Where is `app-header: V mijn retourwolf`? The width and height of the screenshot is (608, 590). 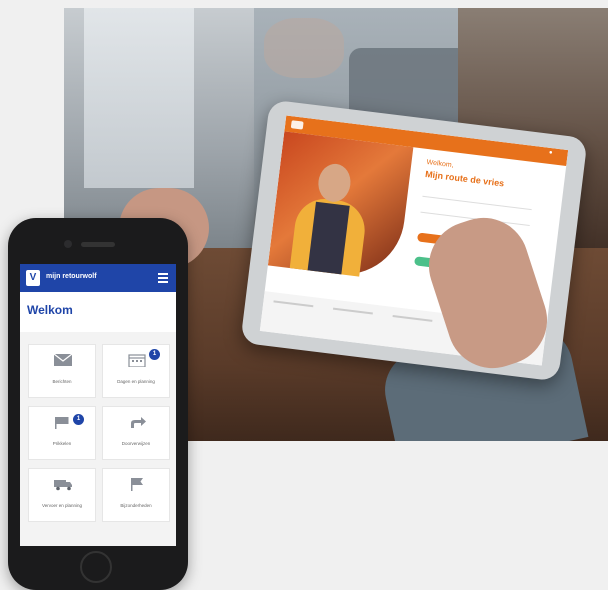
app-header: V mijn retourwolf is located at coordinates (98, 278).